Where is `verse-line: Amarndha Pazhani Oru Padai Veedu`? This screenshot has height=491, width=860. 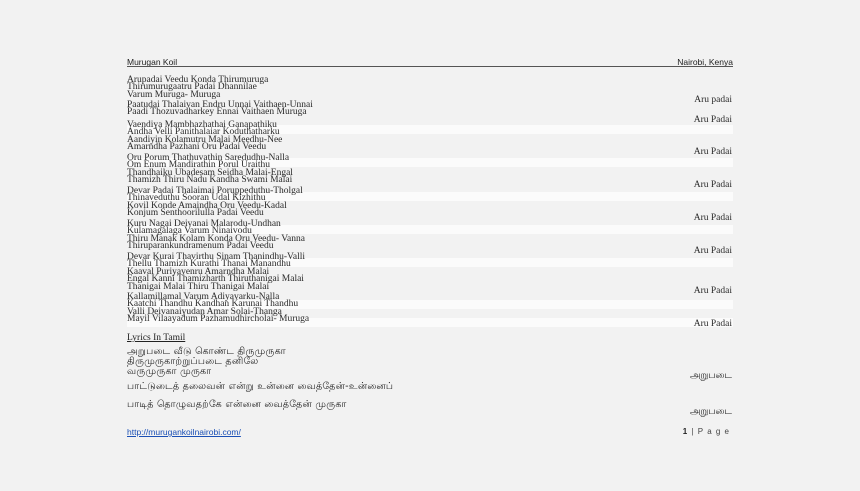 verse-line: Amarndha Pazhani Oru Padai Veedu is located at coordinates (197, 147).